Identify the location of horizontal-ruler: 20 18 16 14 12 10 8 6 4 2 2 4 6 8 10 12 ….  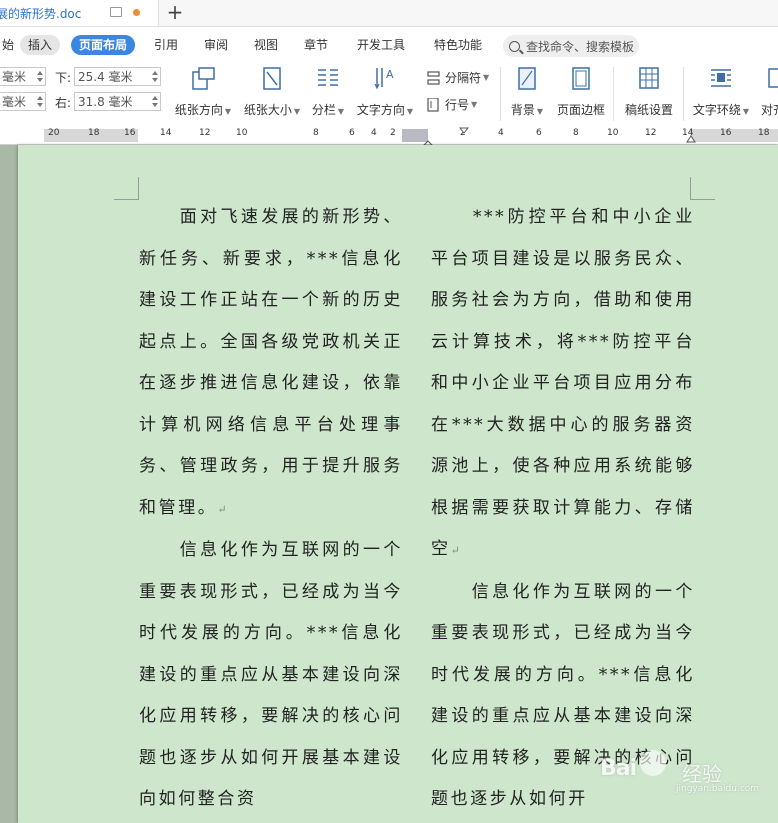
(389, 136).